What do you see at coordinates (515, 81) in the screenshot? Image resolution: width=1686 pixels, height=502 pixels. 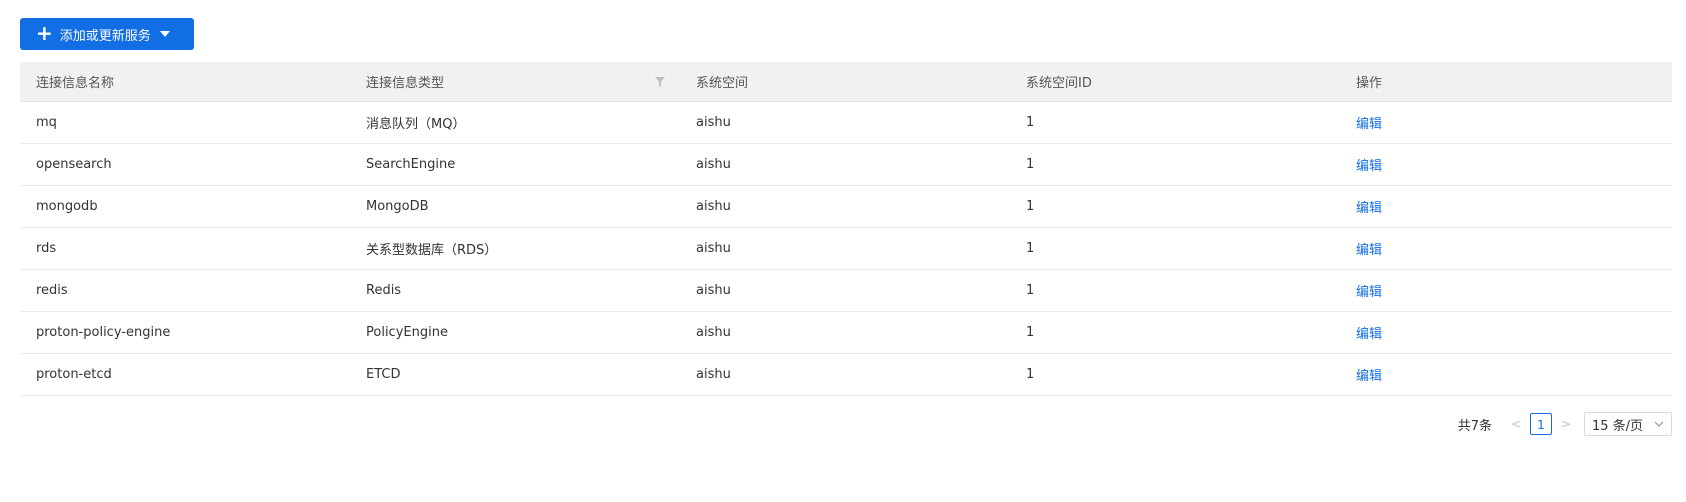 I see `column-header-type: 连接信息类型` at bounding box center [515, 81].